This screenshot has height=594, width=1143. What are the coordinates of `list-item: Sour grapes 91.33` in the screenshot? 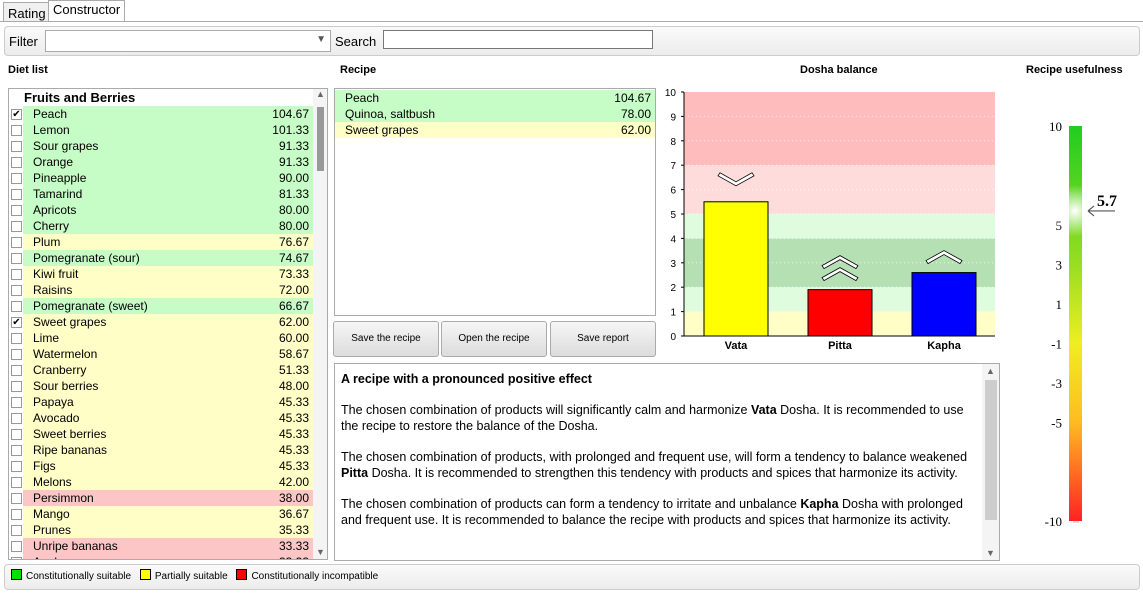 It's located at (161, 146).